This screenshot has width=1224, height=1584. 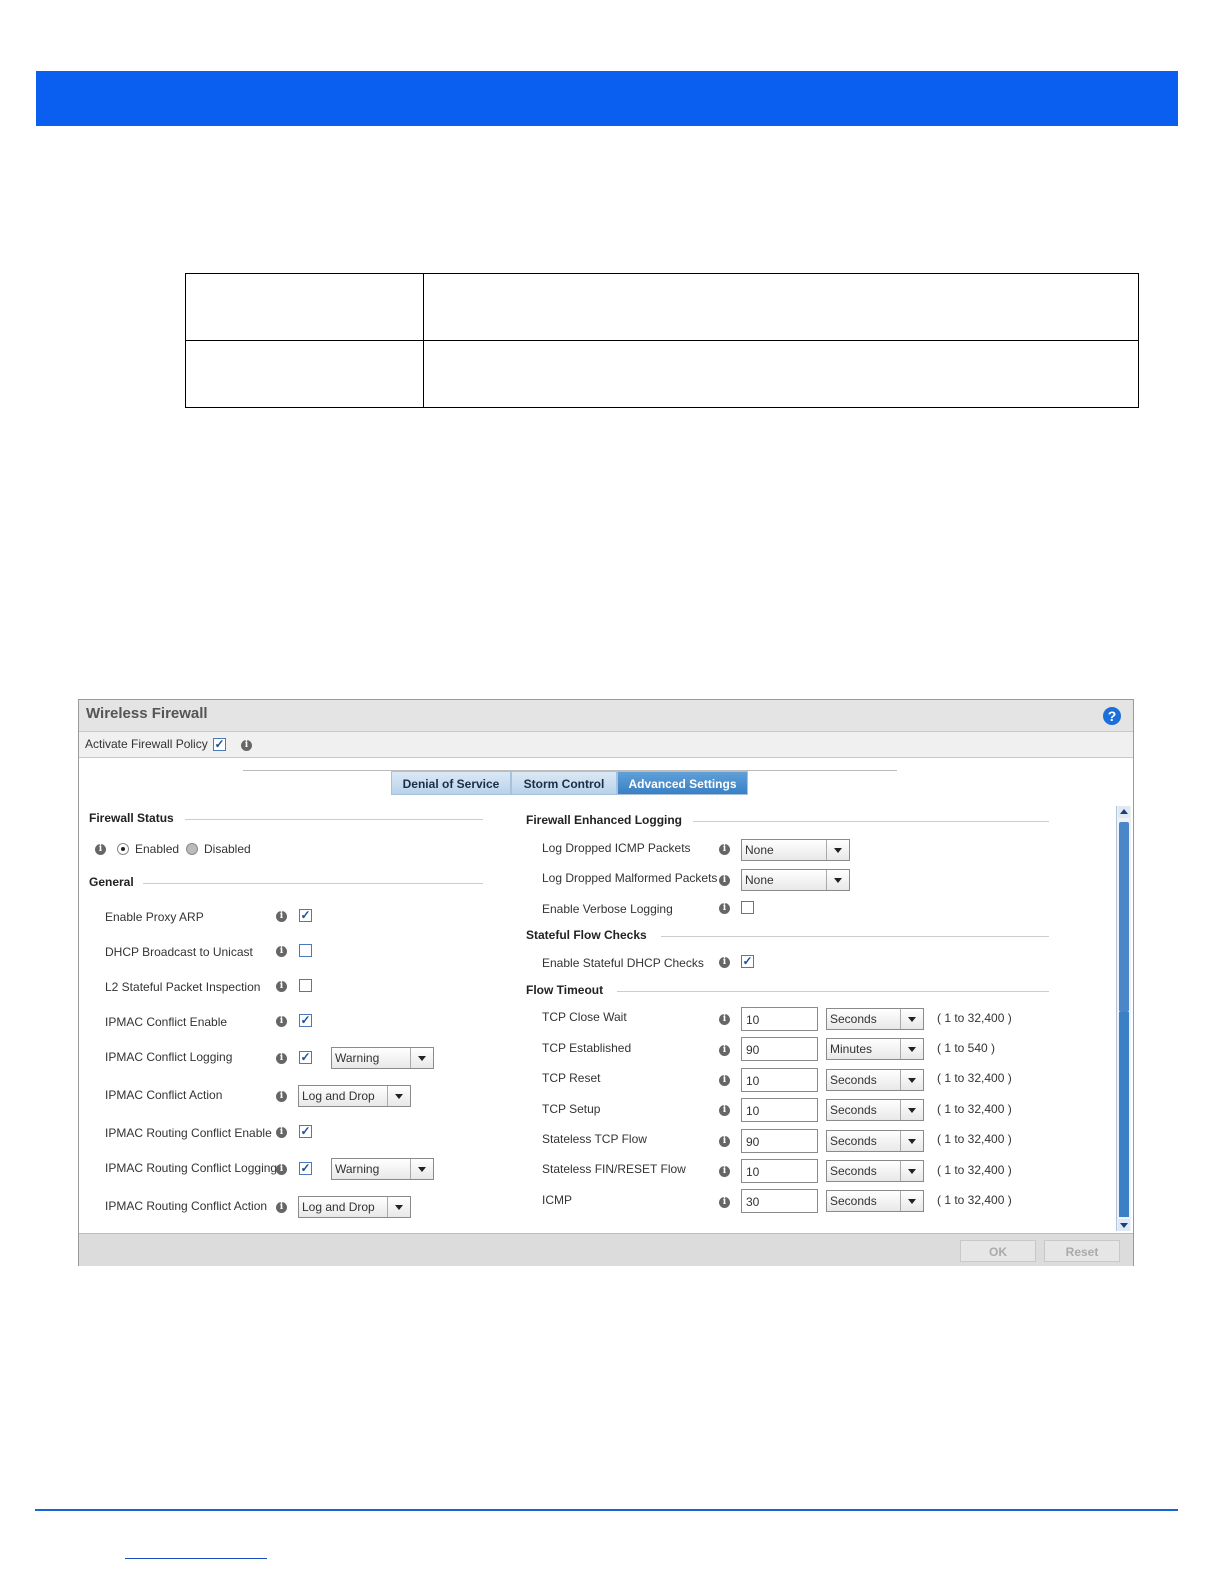 I want to click on enabled-label: Enabled, so click(x=157, y=849).